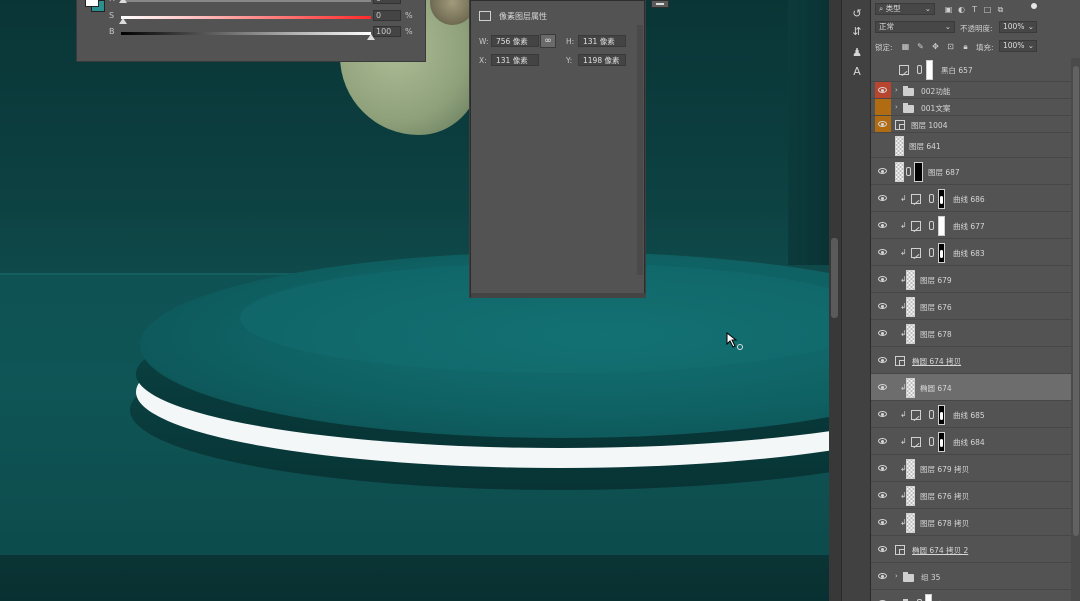 This screenshot has width=1080, height=601. What do you see at coordinates (857, 32) in the screenshot?
I see `adjust-icon: ⇵` at bounding box center [857, 32].